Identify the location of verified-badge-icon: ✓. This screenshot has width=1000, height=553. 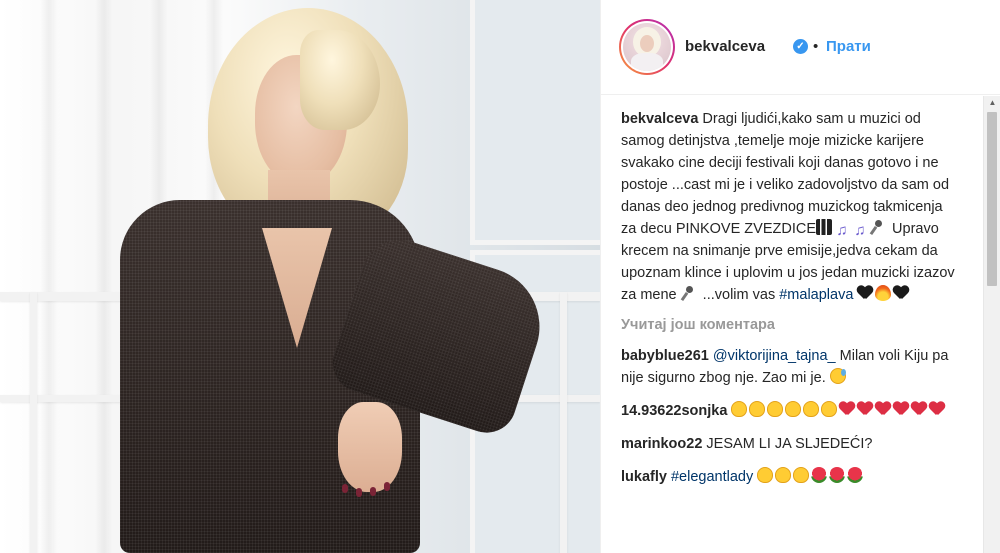
(800, 46).